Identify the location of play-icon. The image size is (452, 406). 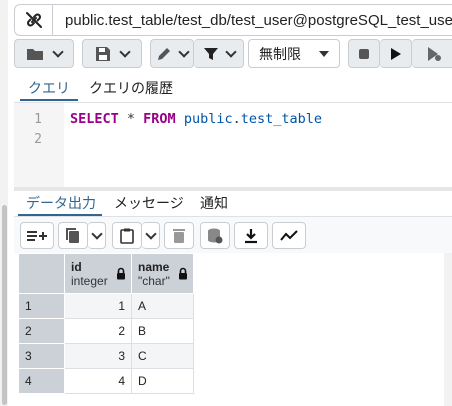
(395, 53).